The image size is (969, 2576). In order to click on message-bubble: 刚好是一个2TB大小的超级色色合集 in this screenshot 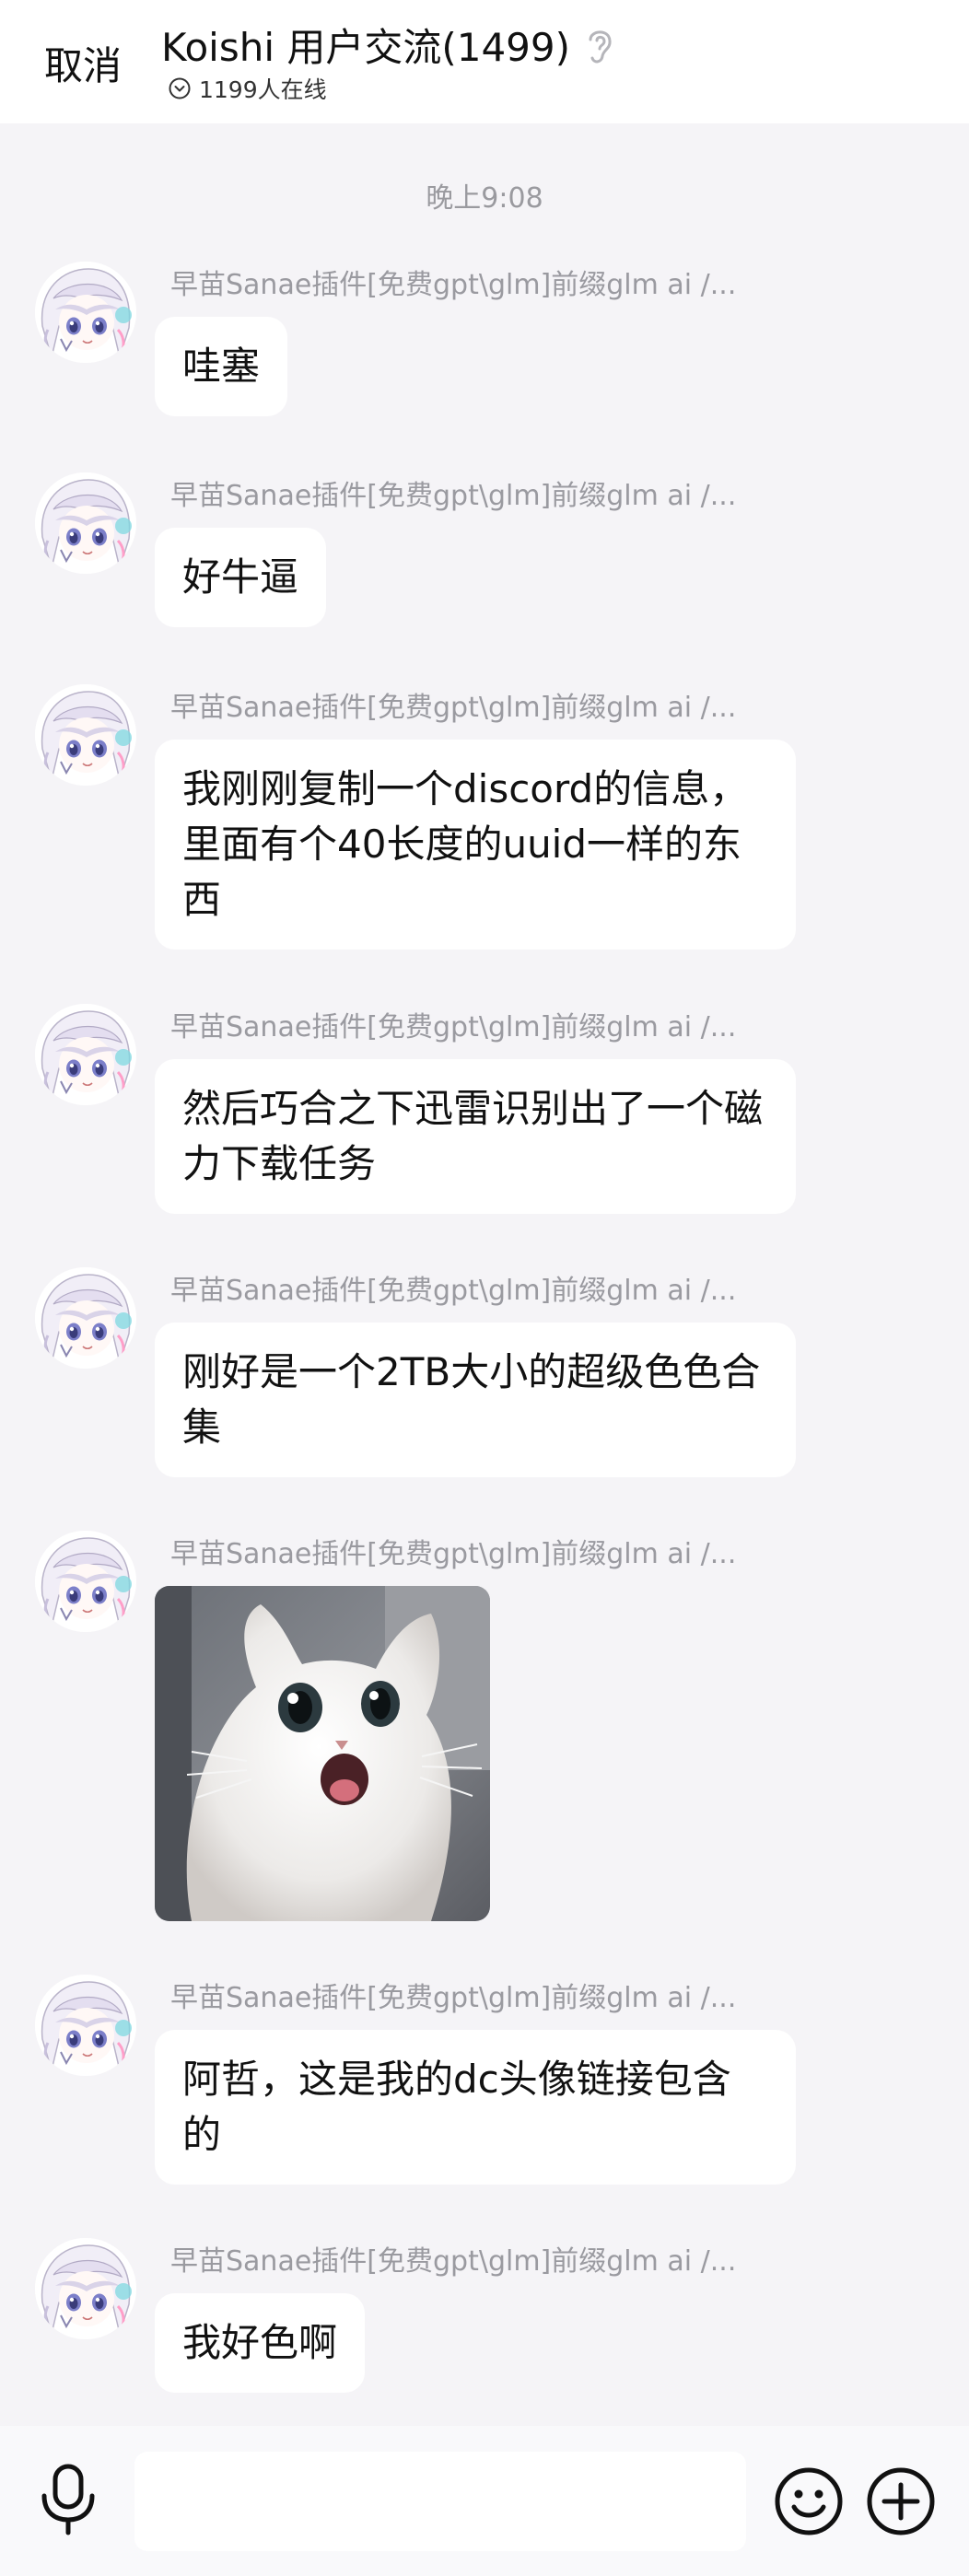, I will do `click(475, 1400)`.